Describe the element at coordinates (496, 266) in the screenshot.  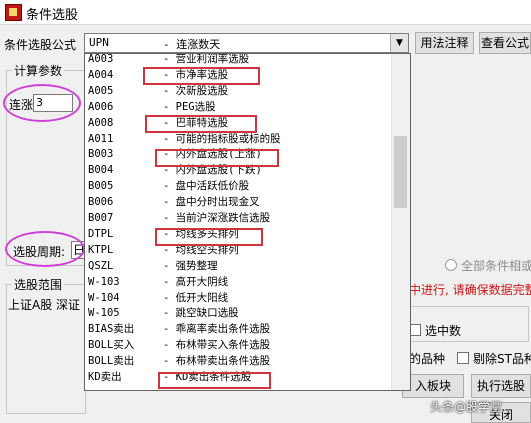
I see `all-conditions-label: 全部条件相或` at that location.